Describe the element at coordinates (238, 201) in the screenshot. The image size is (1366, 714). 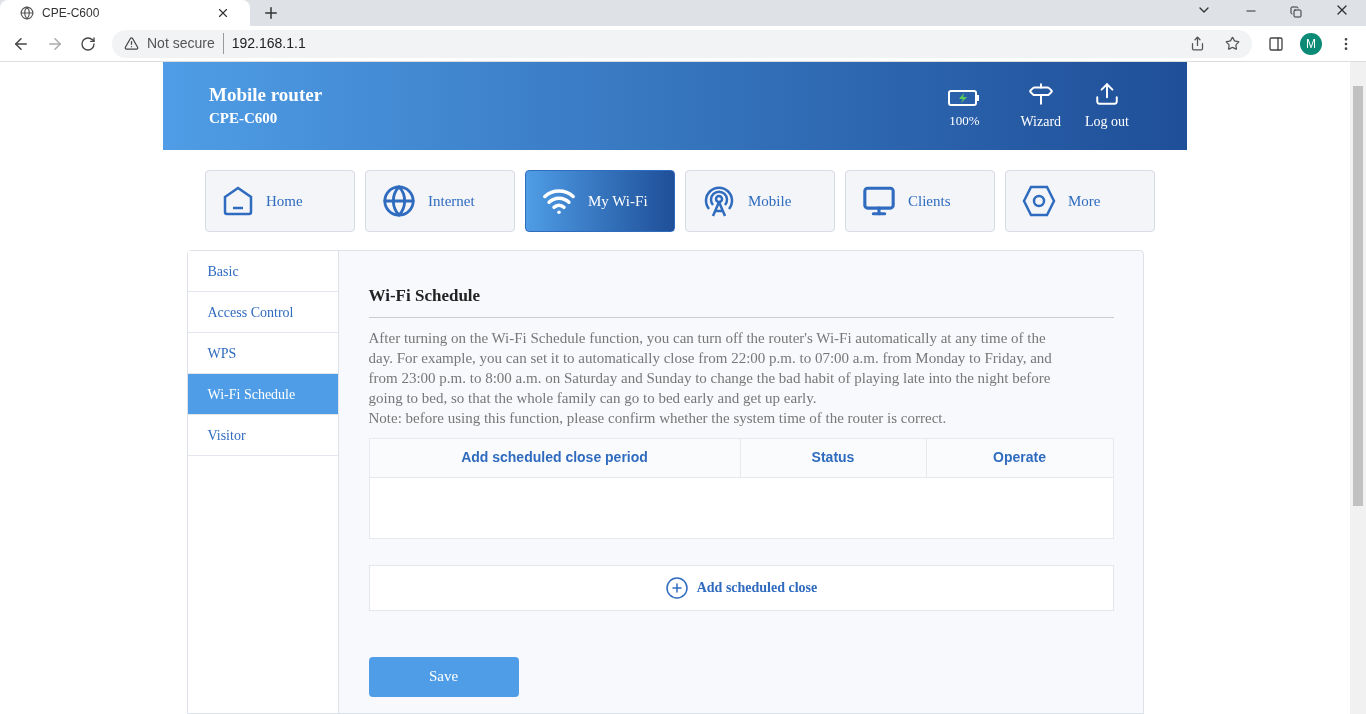
I see `house-icon` at that location.